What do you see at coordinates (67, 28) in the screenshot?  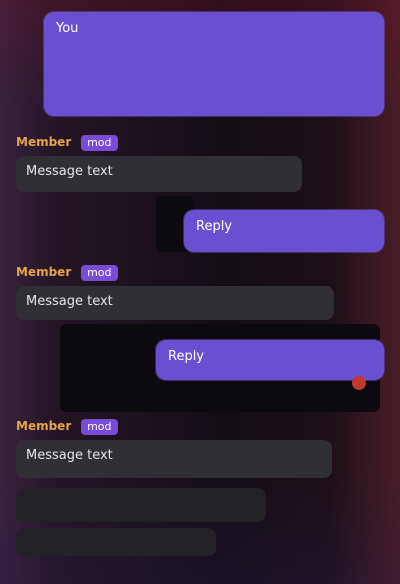 I see `outgoing-message-text: You` at bounding box center [67, 28].